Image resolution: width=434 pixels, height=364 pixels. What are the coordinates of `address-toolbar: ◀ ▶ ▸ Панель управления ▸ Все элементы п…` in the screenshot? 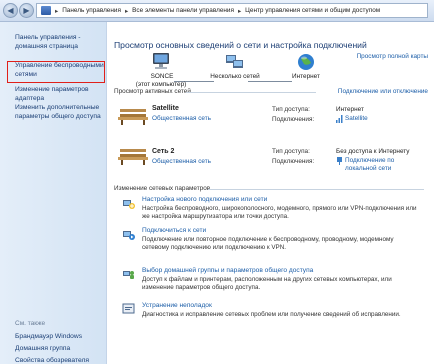 It's located at (217, 11).